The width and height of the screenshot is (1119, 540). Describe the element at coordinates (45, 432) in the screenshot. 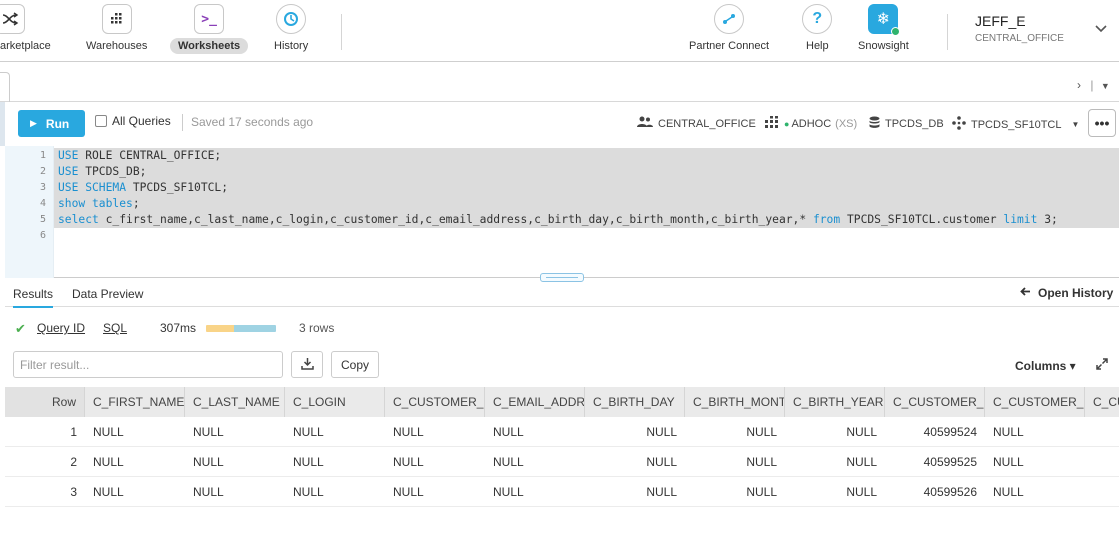

I see `row-number: 1` at that location.